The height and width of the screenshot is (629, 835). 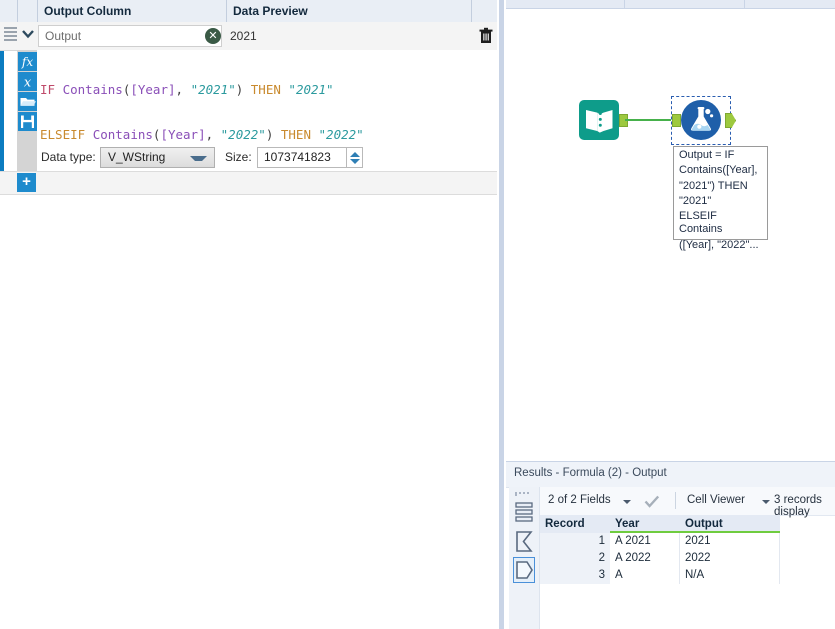 I want to click on annotation-line-5: ELSEIF Contains, so click(x=701, y=223).